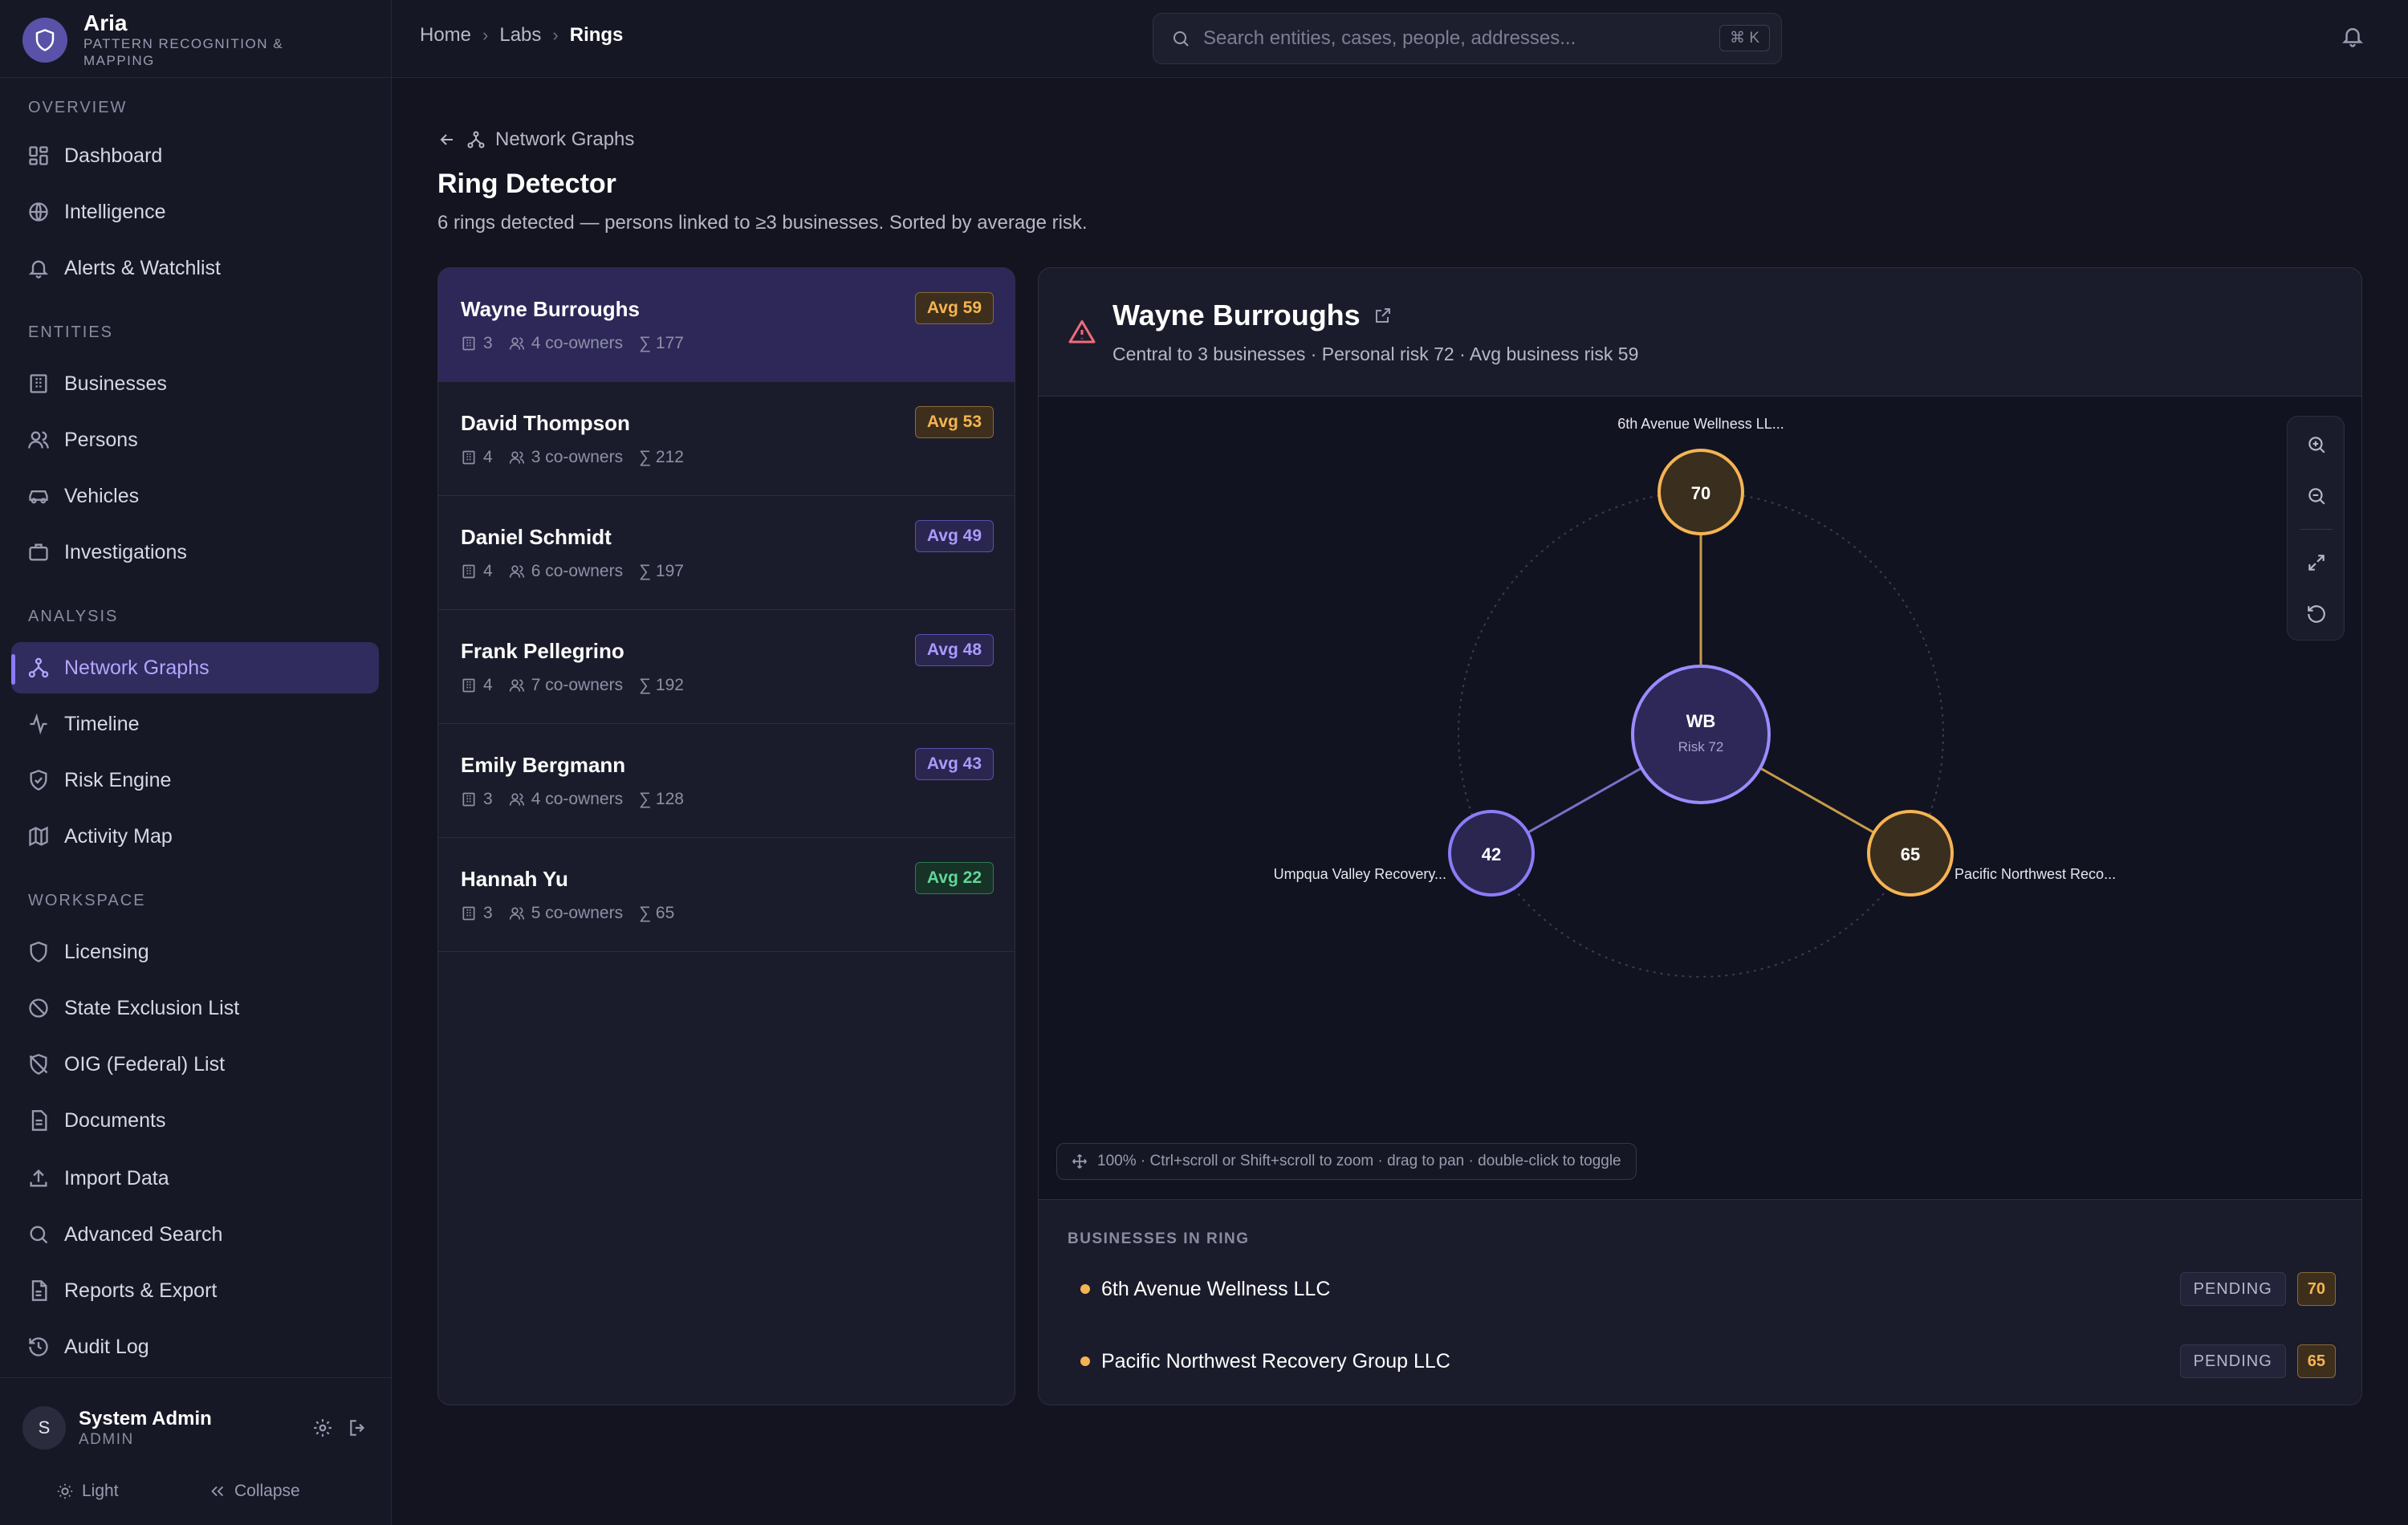 The width and height of the screenshot is (2408, 1525). What do you see at coordinates (196, 1377) in the screenshot?
I see `sidebar-divider` at bounding box center [196, 1377].